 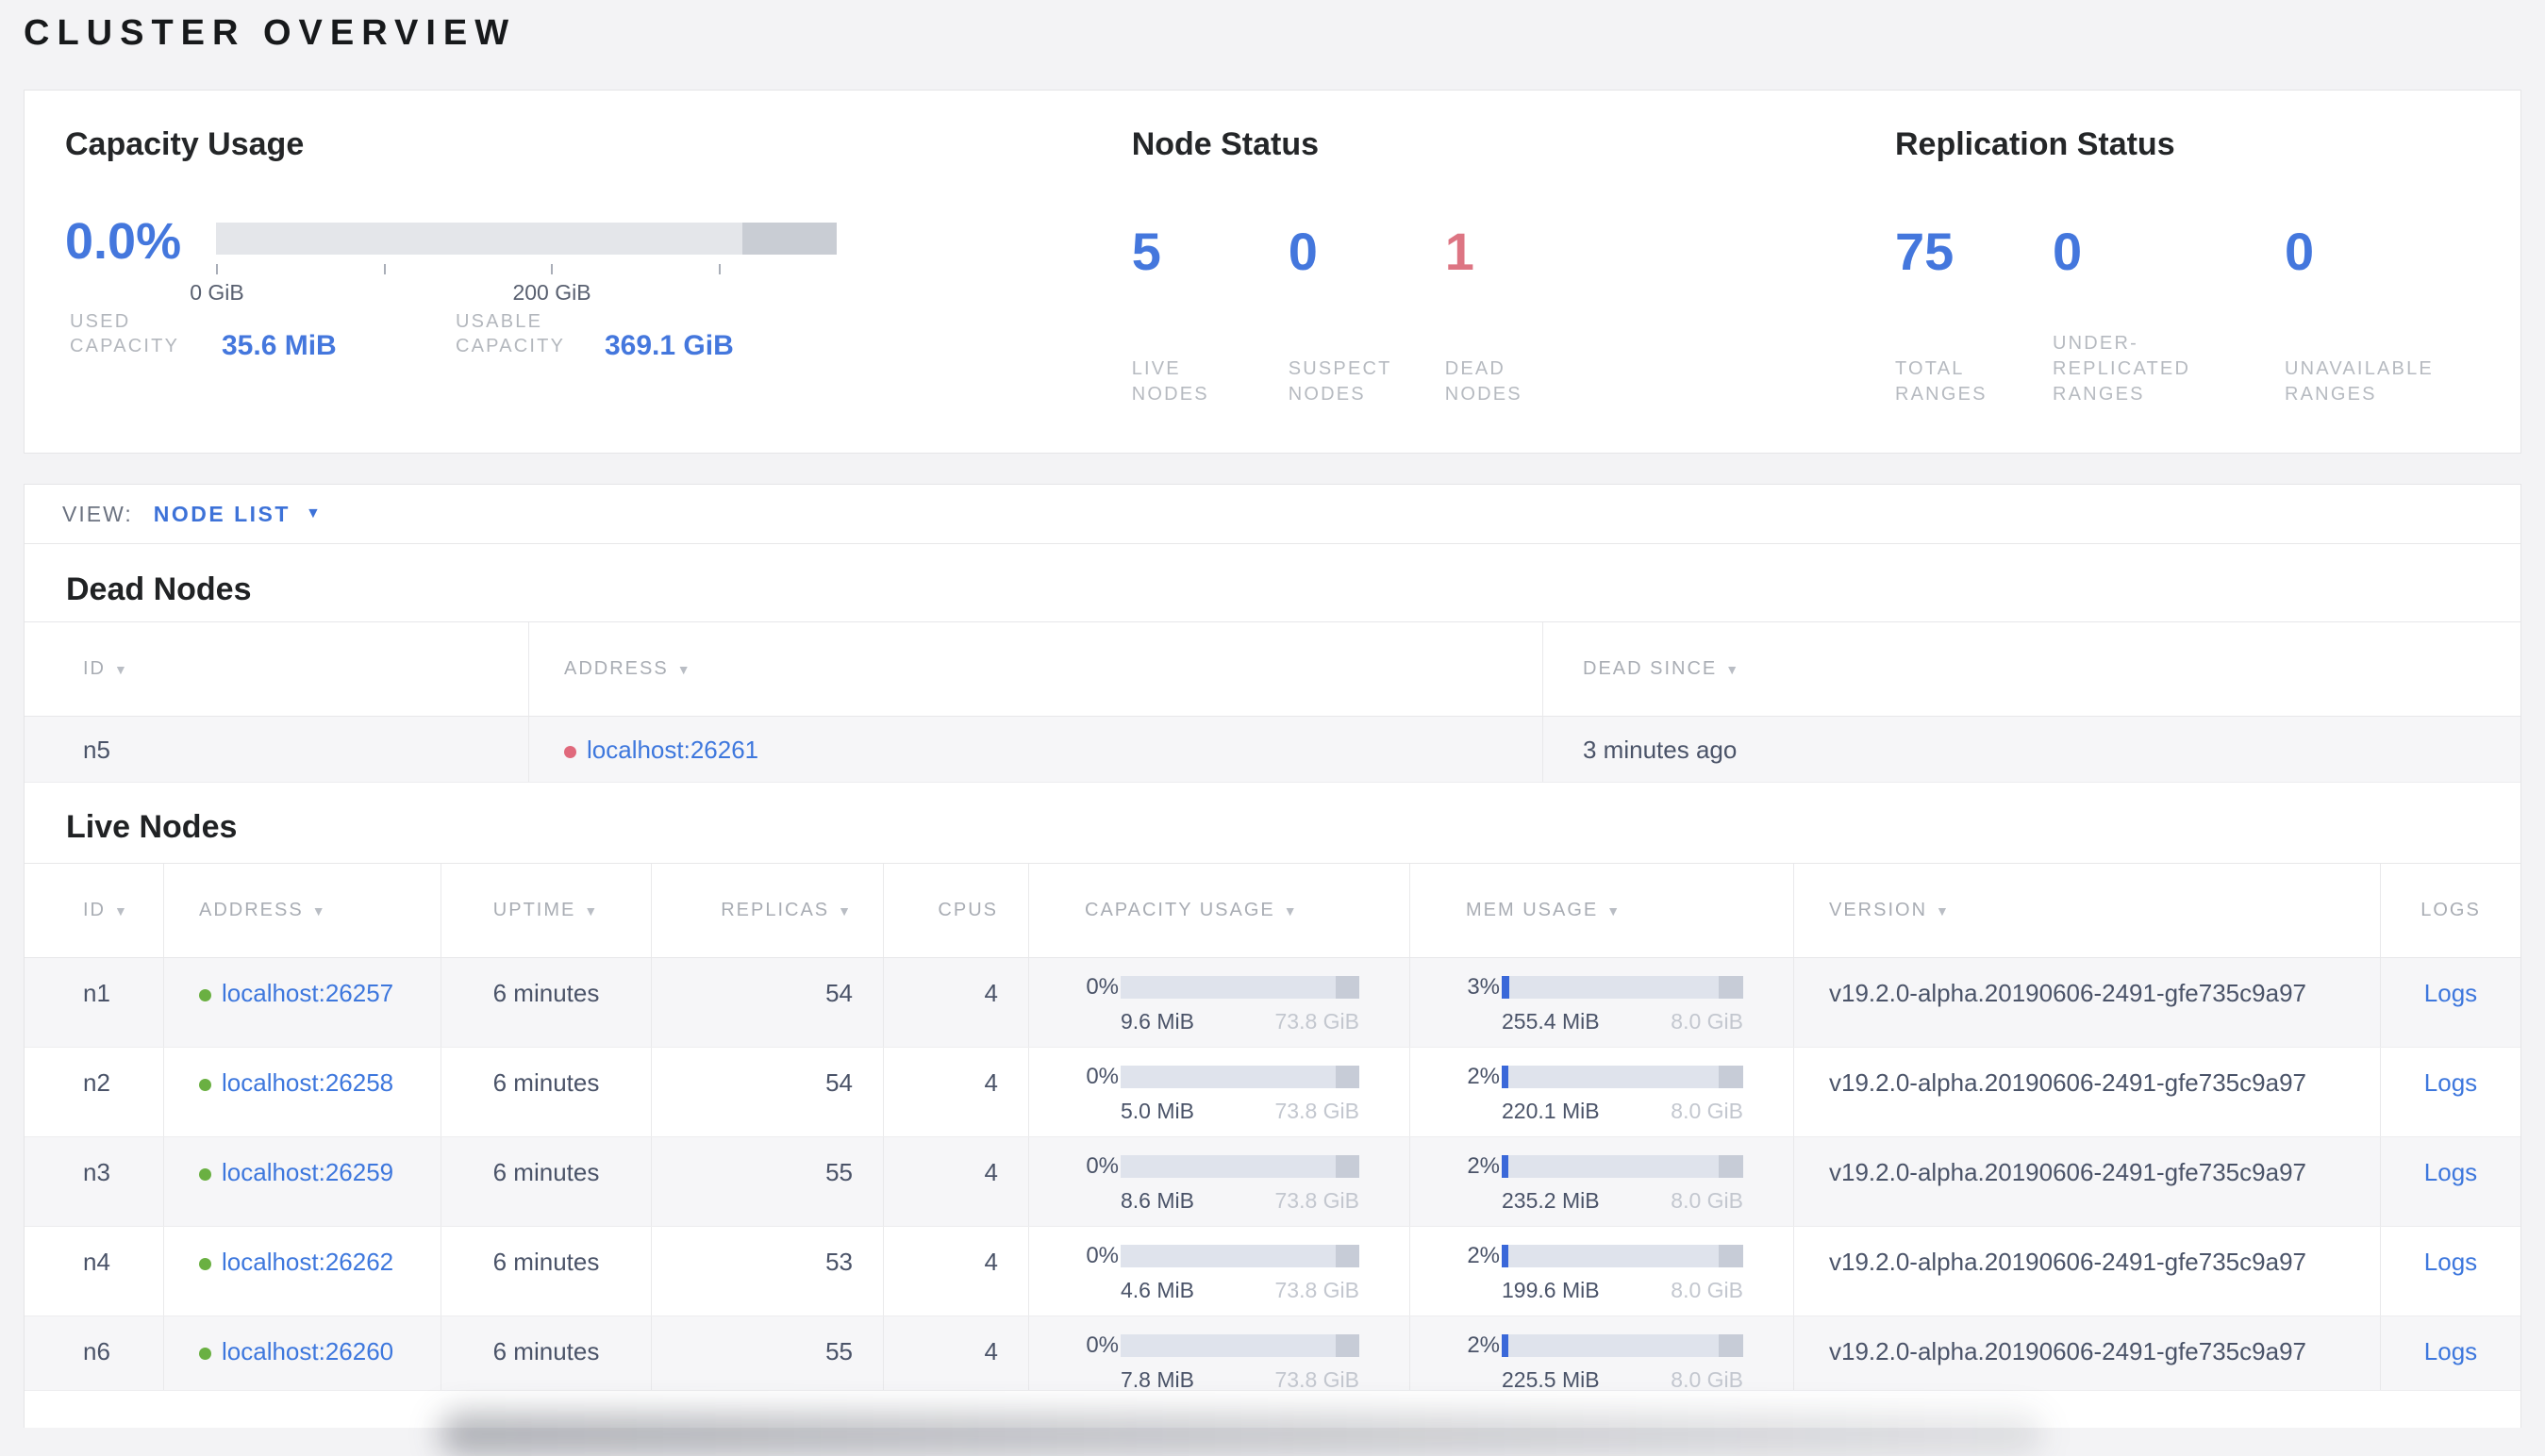 What do you see at coordinates (307, 1172) in the screenshot?
I see `node-address-link: localhost:26259` at bounding box center [307, 1172].